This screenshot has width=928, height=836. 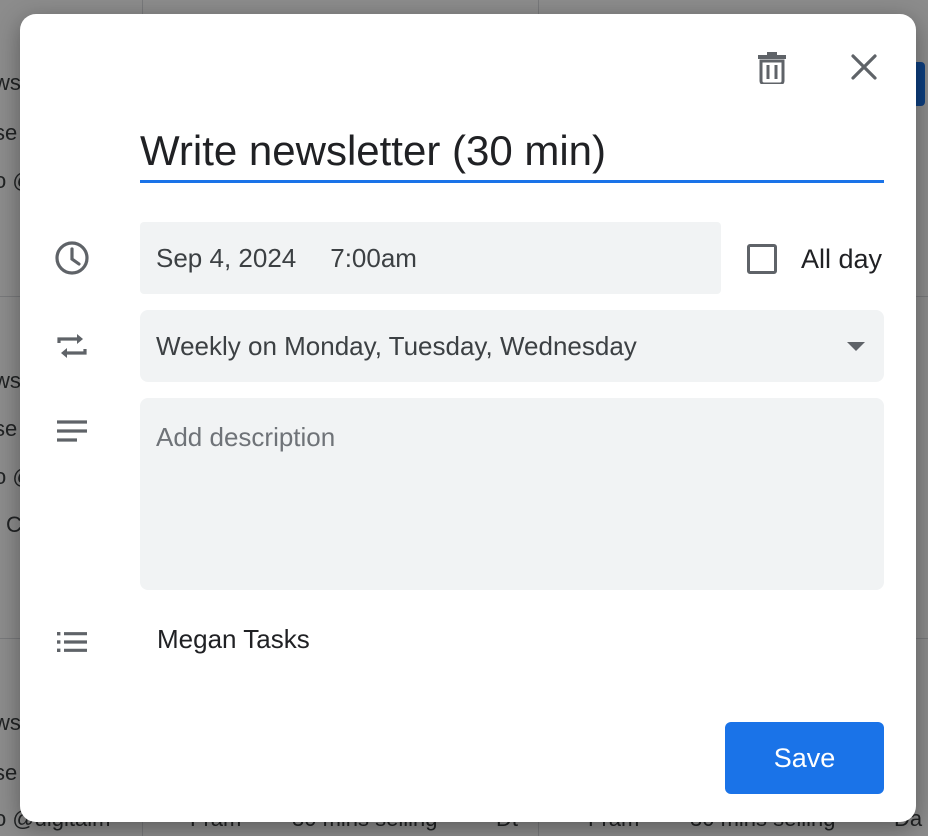 I want to click on task-list-selector: Megan Tasks, so click(x=233, y=639).